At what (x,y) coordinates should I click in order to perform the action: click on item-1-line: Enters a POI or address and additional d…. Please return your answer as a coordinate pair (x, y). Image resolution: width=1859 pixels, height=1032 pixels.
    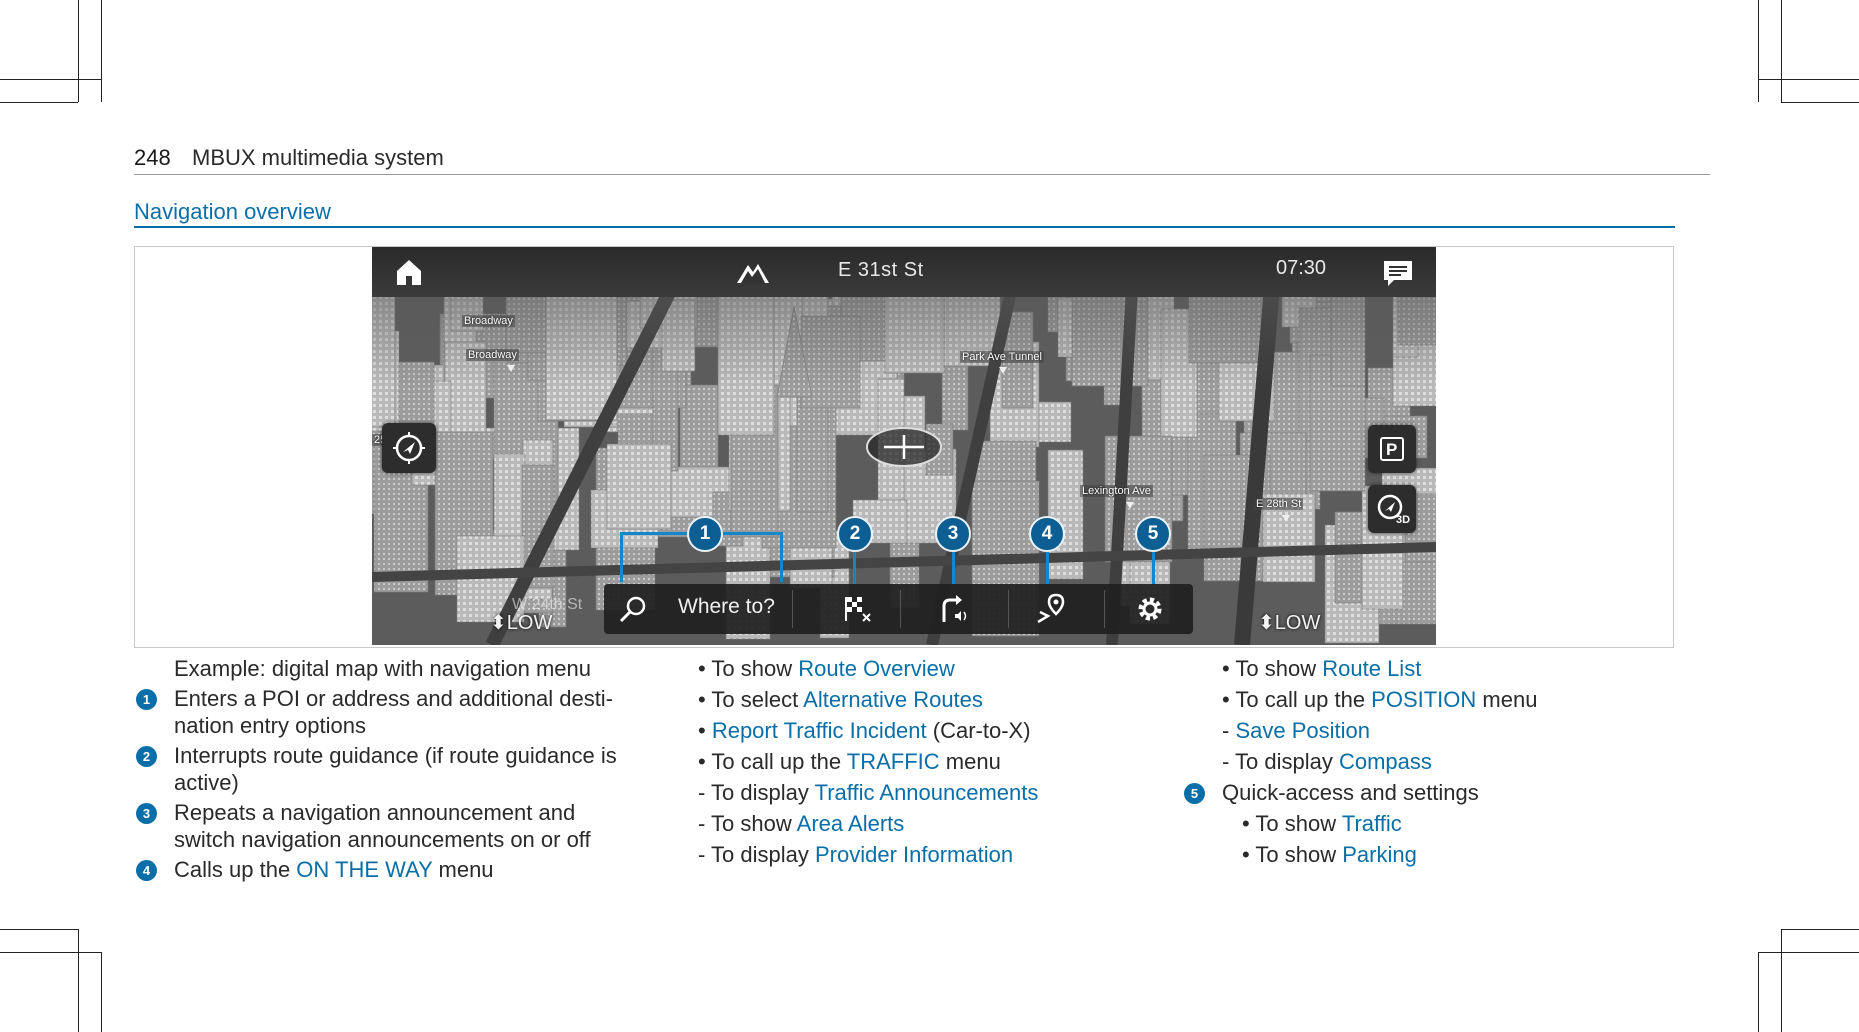
    Looking at the image, I should click on (394, 698).